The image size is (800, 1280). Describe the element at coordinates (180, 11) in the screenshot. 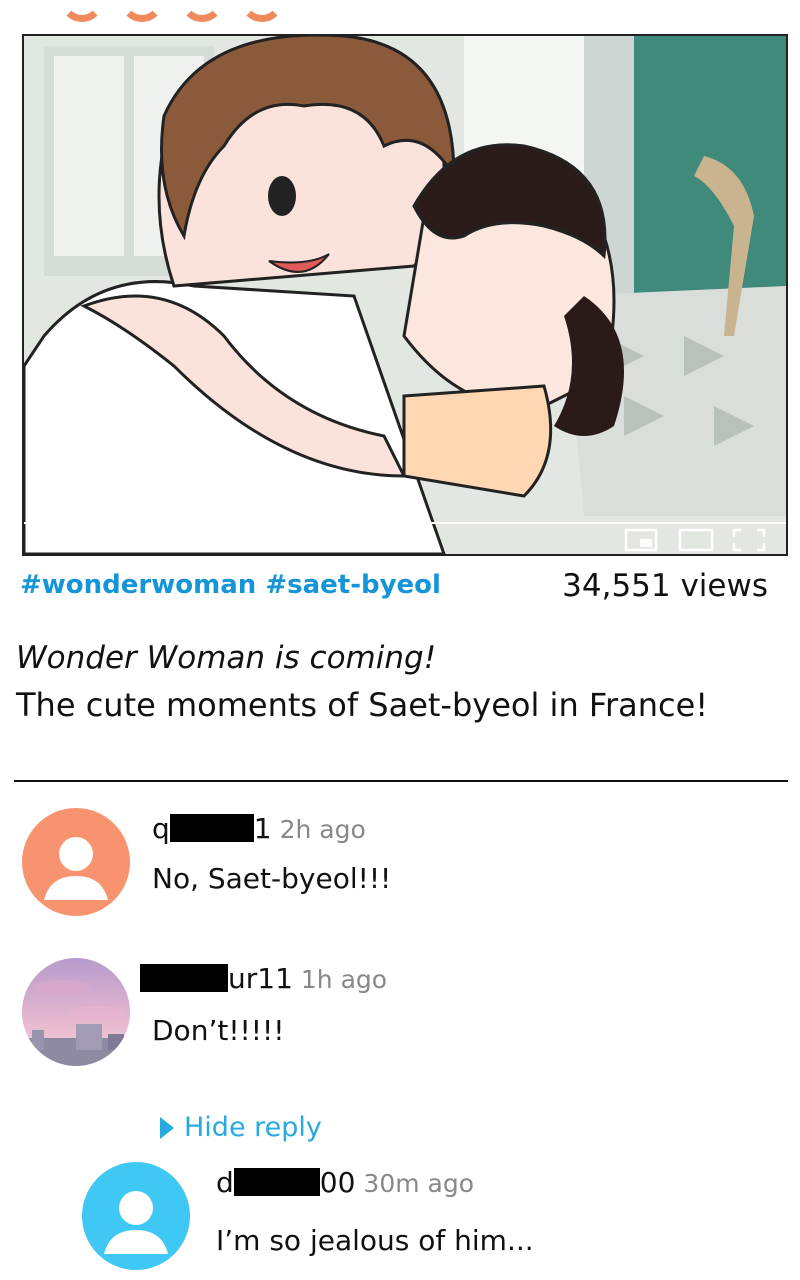

I see `top-decoration` at that location.